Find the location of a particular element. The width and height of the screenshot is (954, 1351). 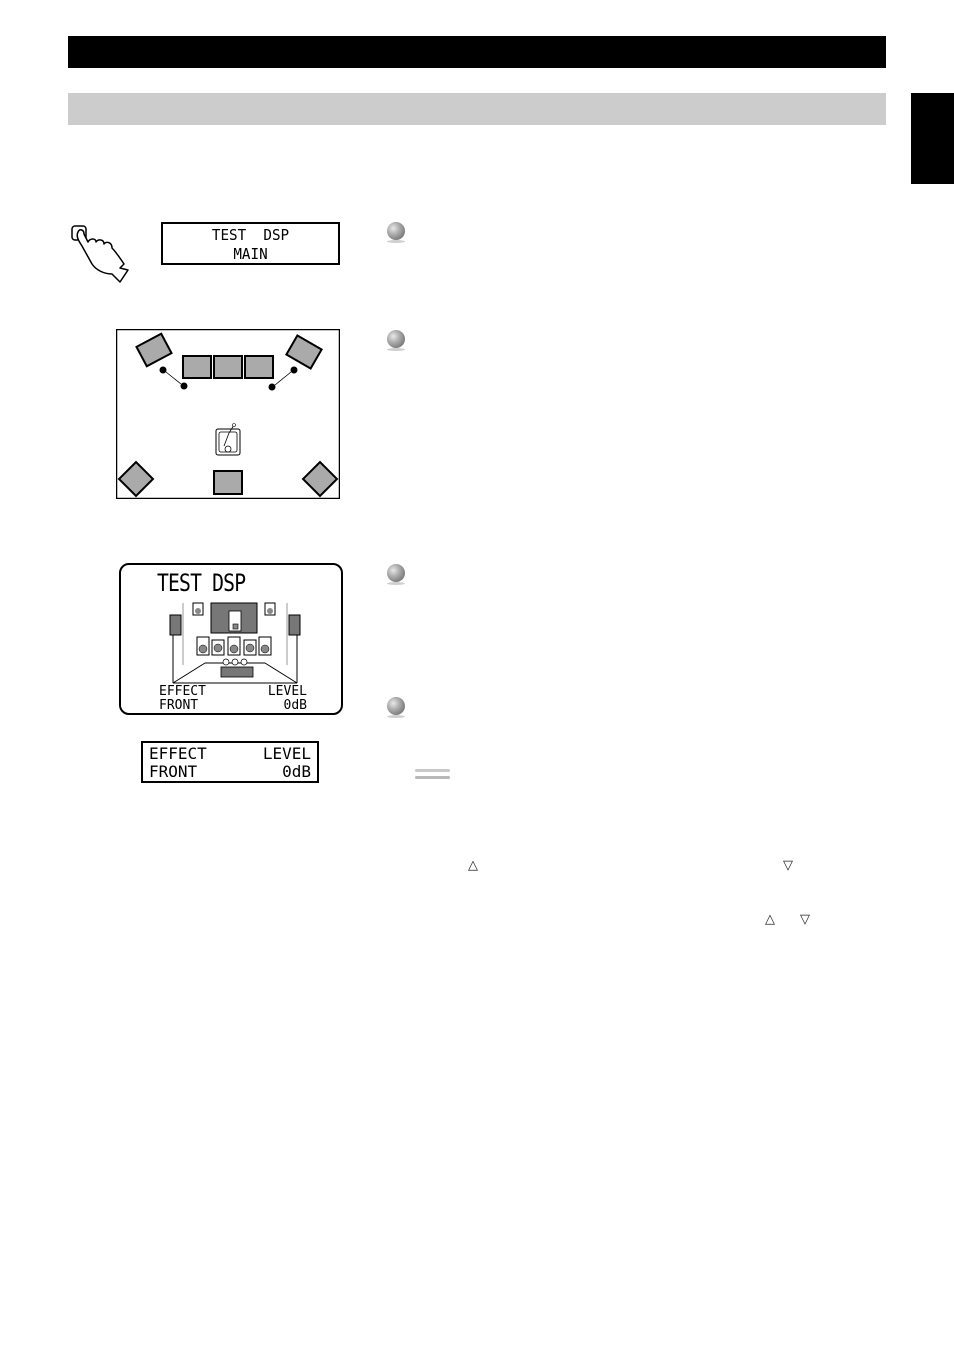

front-left-speaker is located at coordinates (197, 367).